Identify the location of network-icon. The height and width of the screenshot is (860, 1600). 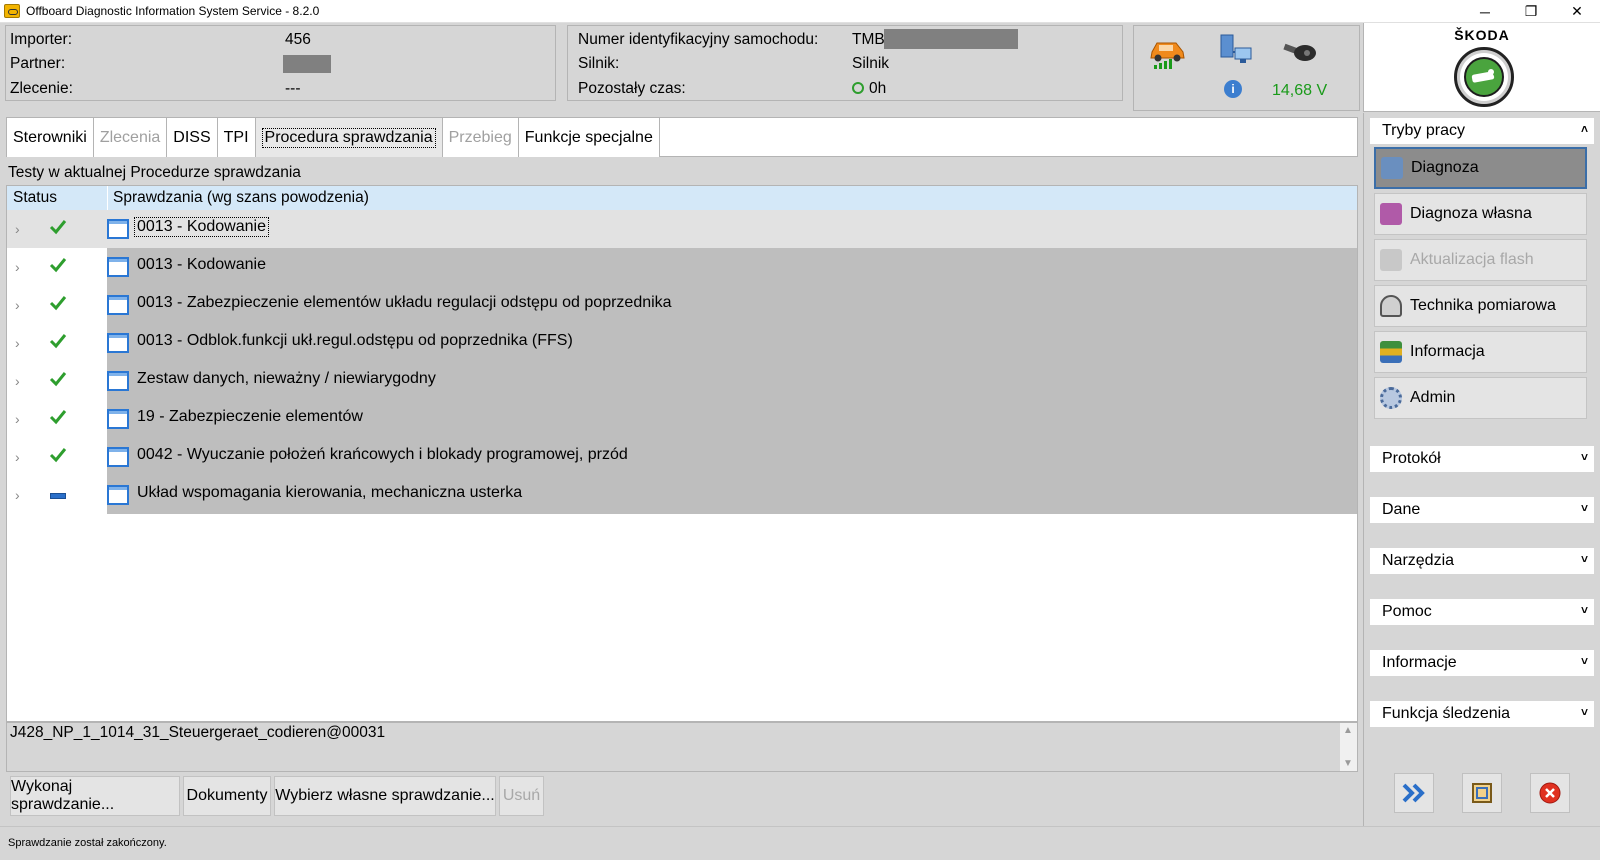
(1236, 50).